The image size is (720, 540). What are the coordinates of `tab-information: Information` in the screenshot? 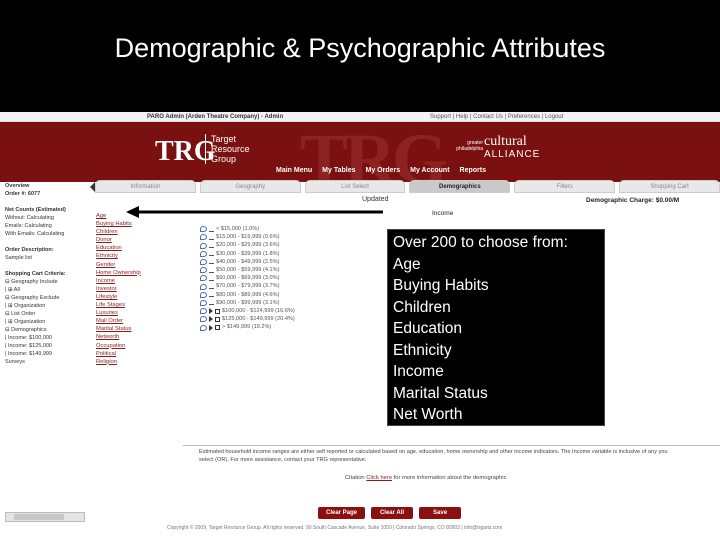 It's located at (145, 186).